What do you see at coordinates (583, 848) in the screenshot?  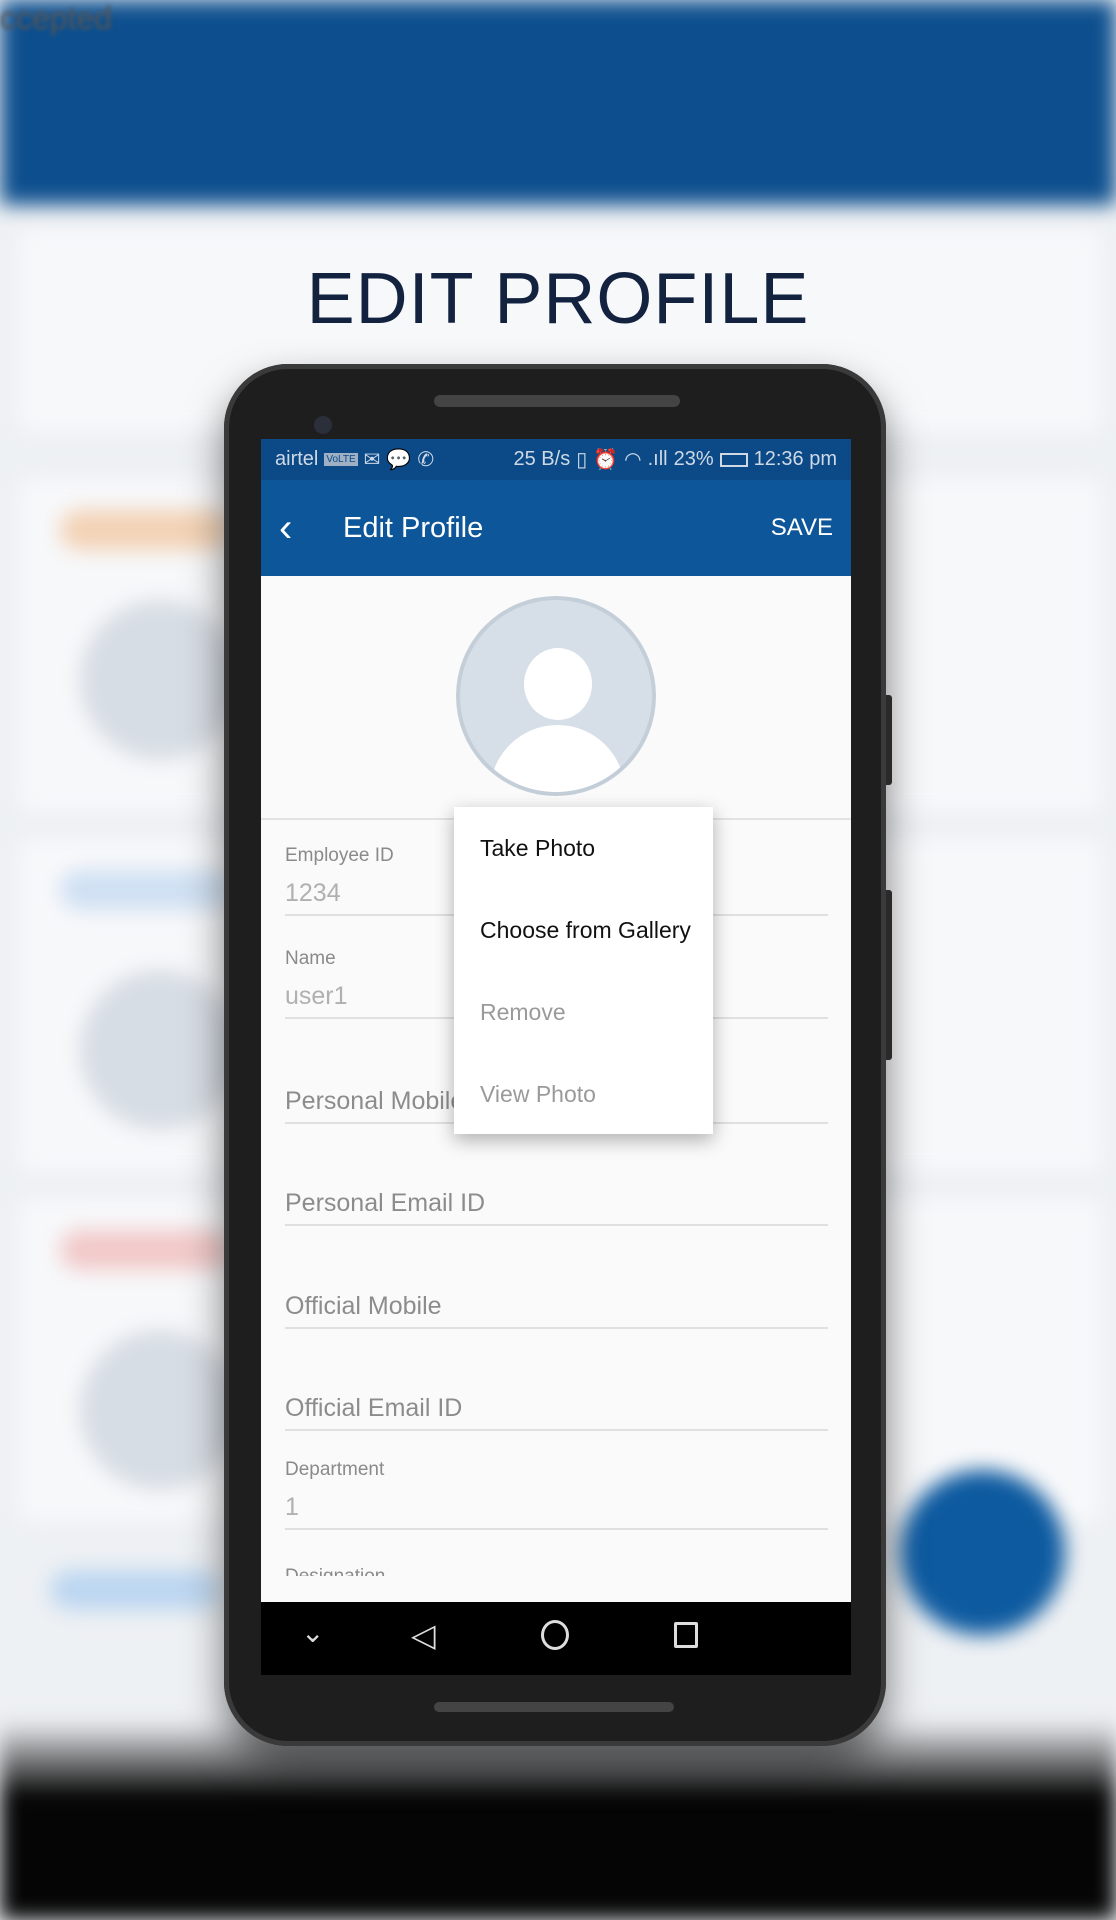 I see `menu-item-take-photo: Take Photo` at bounding box center [583, 848].